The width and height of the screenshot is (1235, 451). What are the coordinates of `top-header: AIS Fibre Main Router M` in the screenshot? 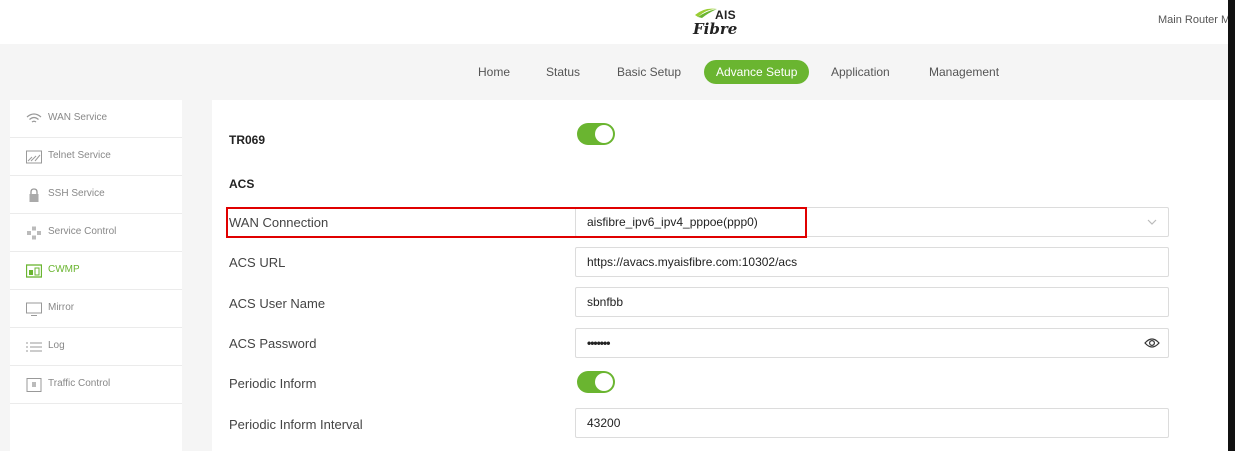 It's located at (617, 22).